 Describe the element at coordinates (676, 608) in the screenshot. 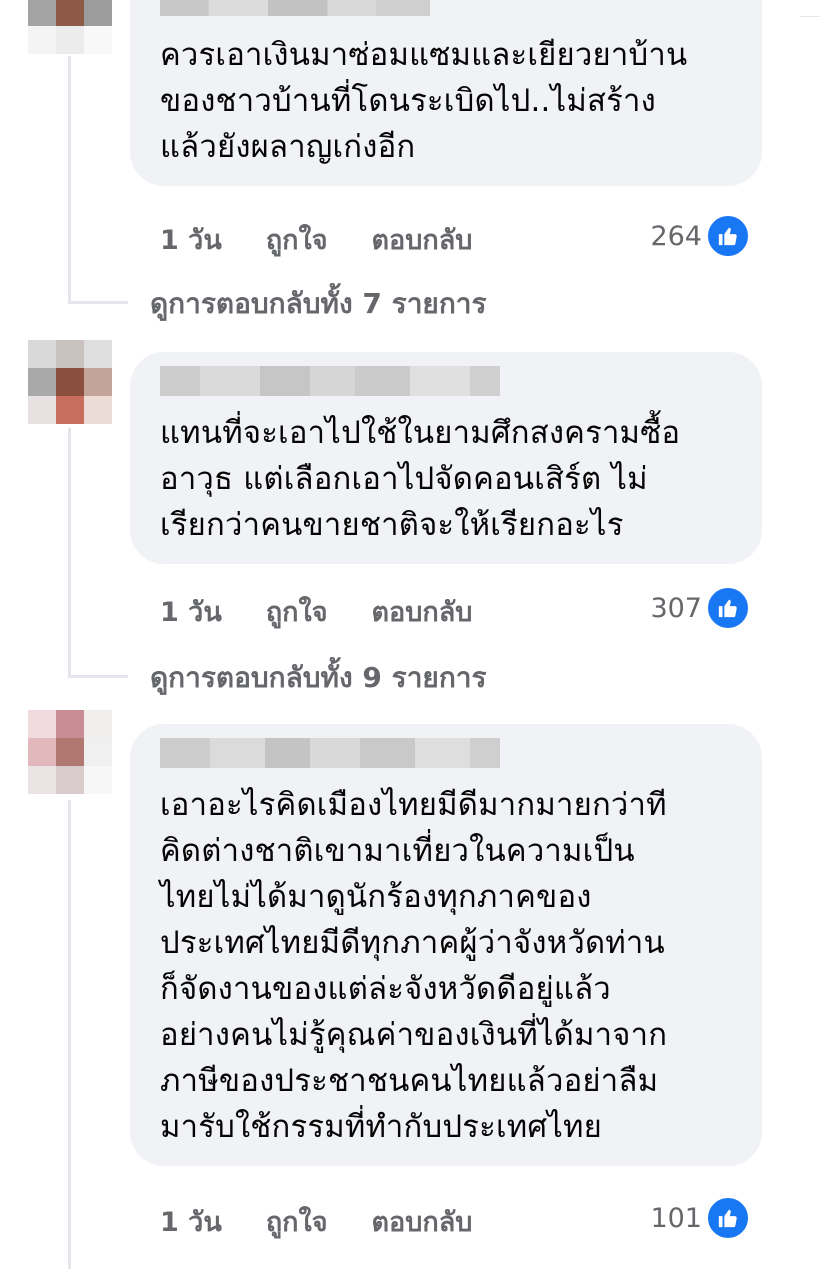

I see `reaction-count: 307` at that location.